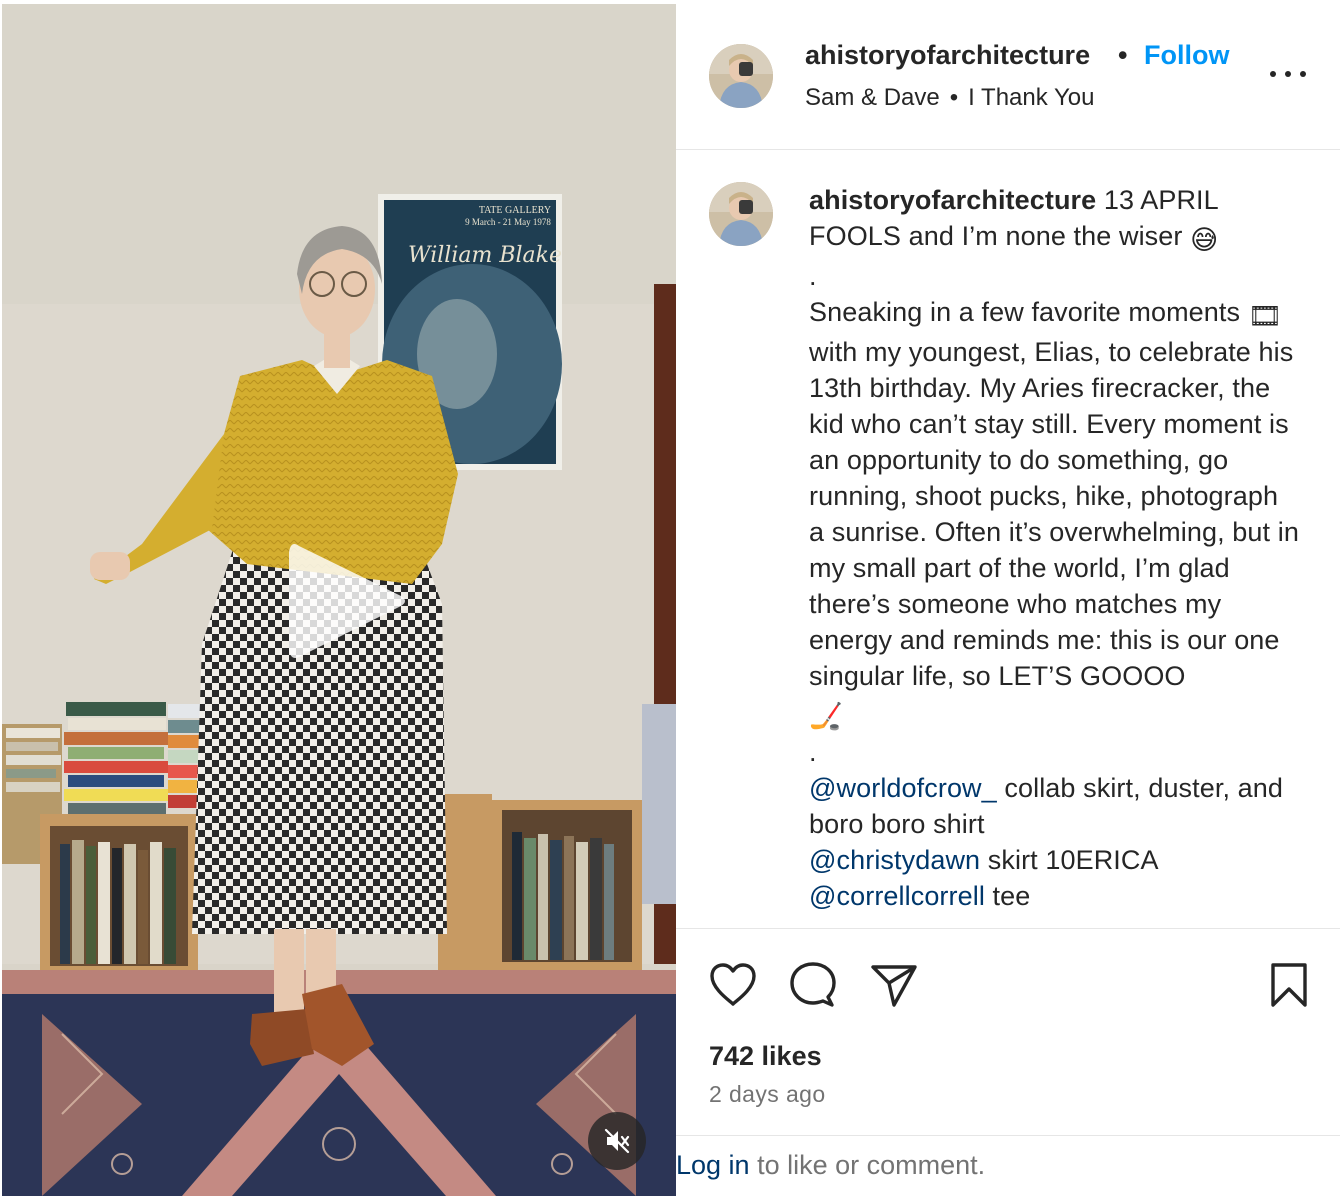 Image resolution: width=1340 pixels, height=1196 pixels. What do you see at coordinates (826, 716) in the screenshot?
I see `hockey-emoji: 🏒` at bounding box center [826, 716].